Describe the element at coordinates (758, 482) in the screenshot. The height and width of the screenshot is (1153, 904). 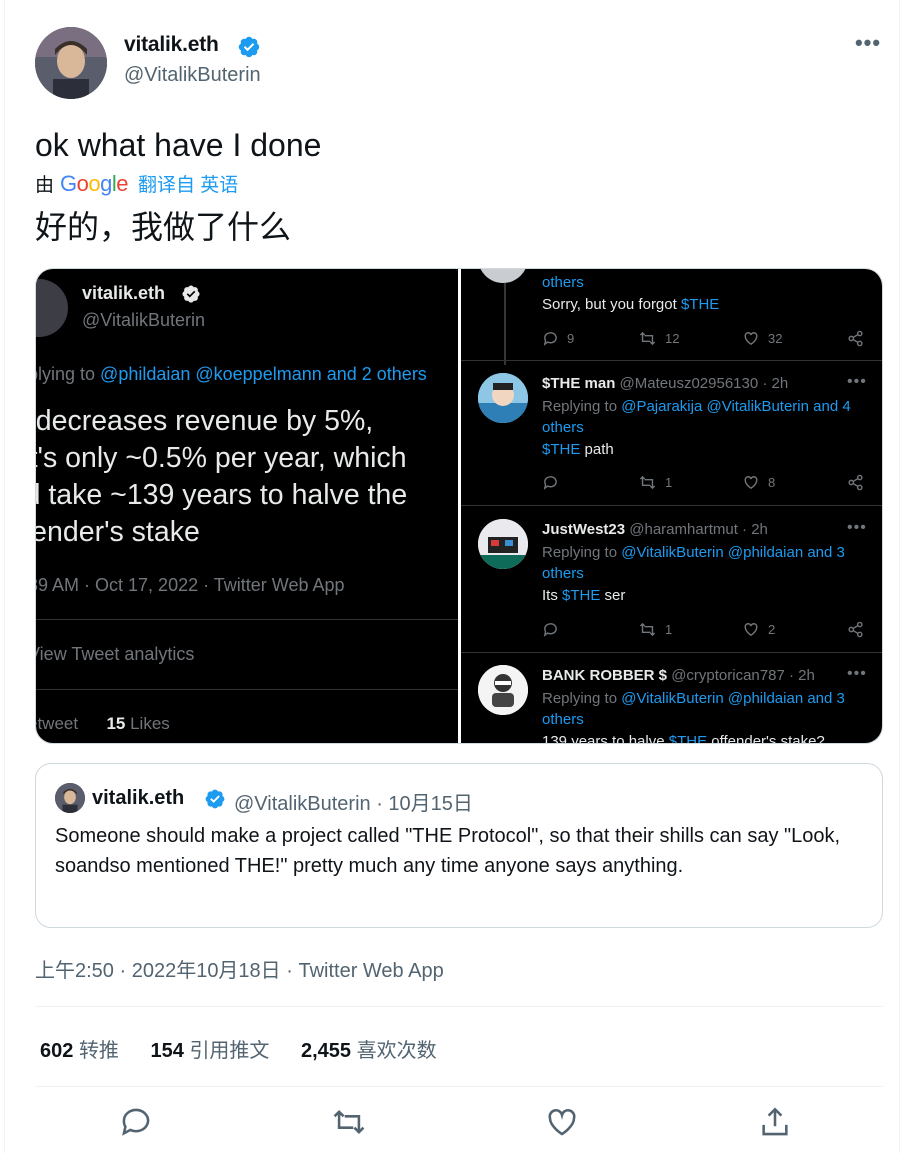
I see `like-icon: 8` at that location.